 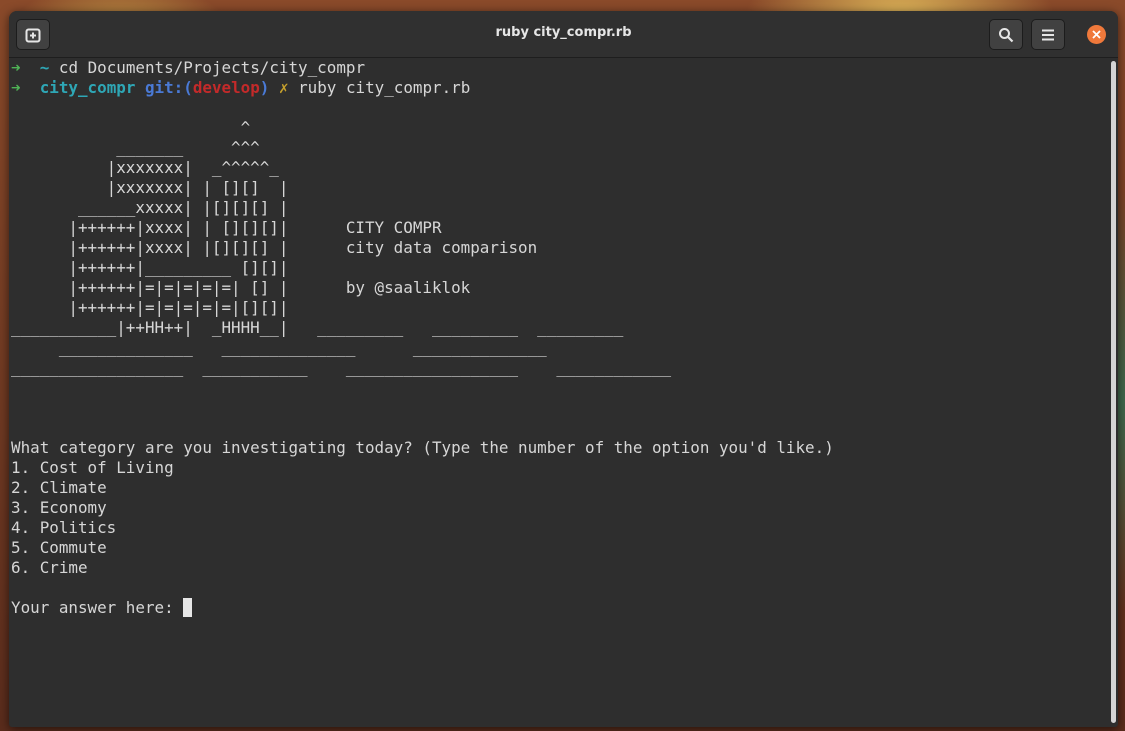 I want to click on ascii-art-line: ______xxxxx| |[][][] |, so click(x=150, y=207).